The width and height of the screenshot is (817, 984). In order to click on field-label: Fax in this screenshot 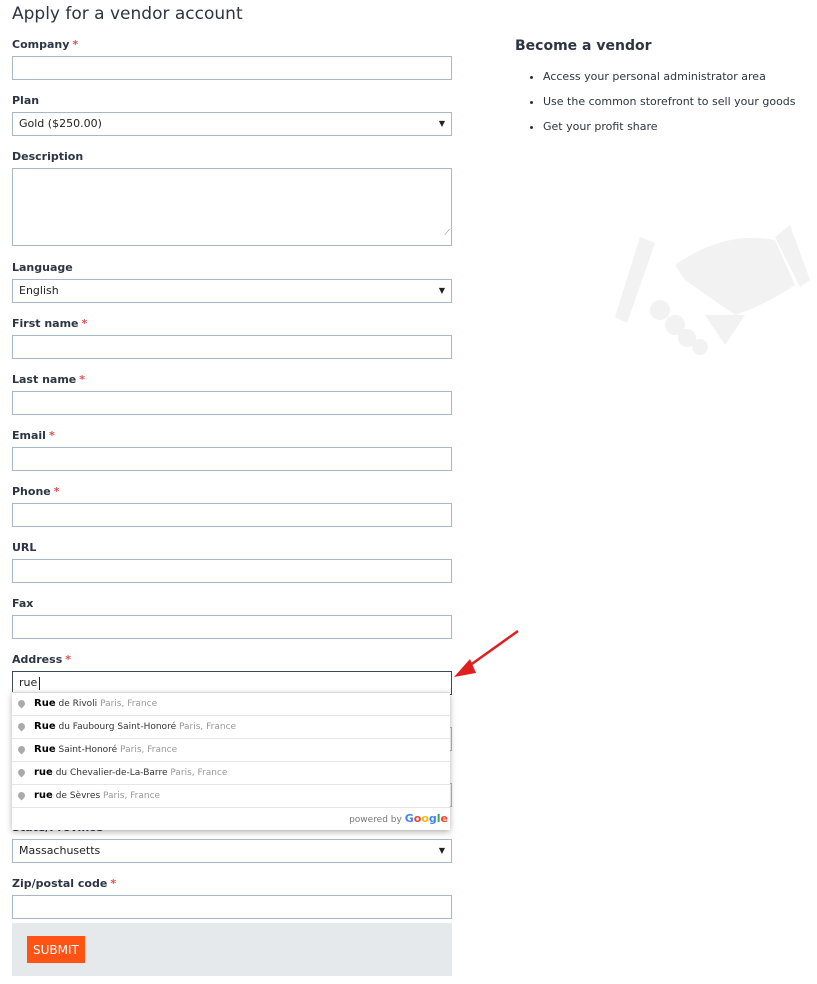, I will do `click(232, 606)`.